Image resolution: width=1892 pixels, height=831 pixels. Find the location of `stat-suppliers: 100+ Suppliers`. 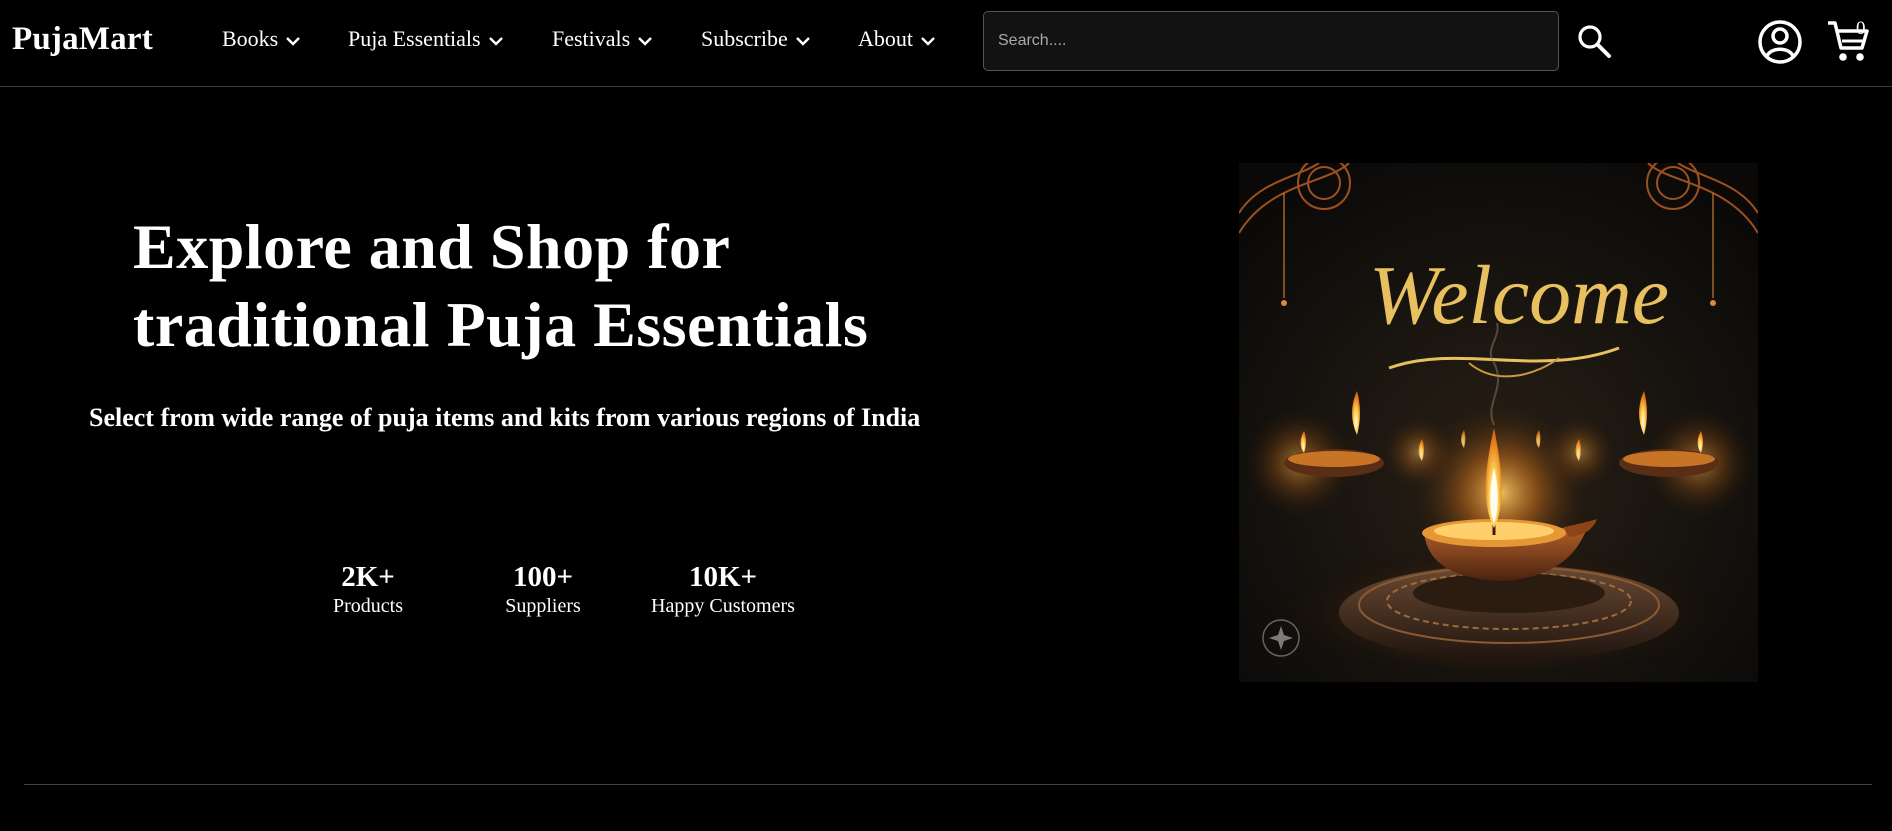

stat-suppliers: 100+ Suppliers is located at coordinates (543, 589).